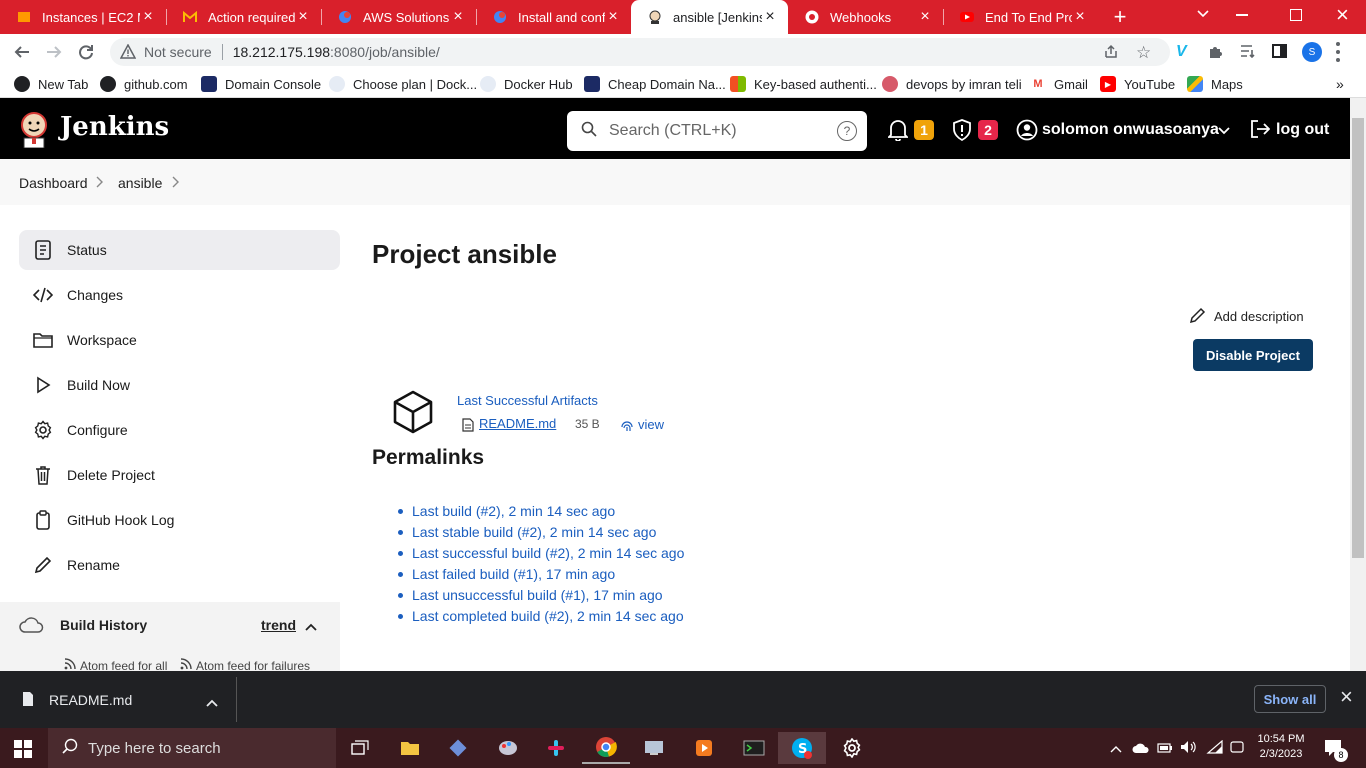 The image size is (1366, 768). I want to click on jenkins-logo-icon, so click(34, 129).